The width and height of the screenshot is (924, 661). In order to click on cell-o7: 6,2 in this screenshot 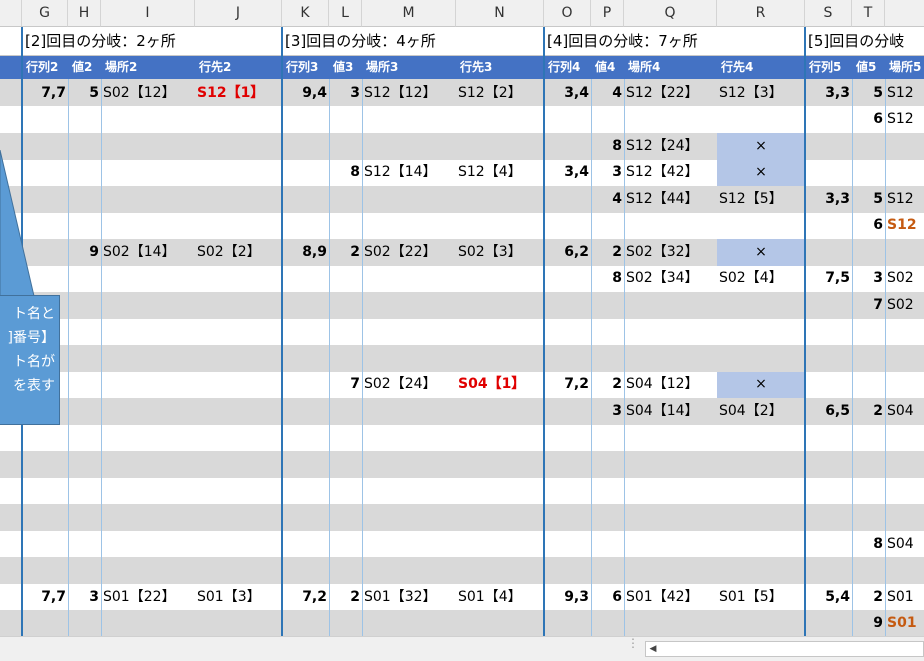, I will do `click(567, 252)`.